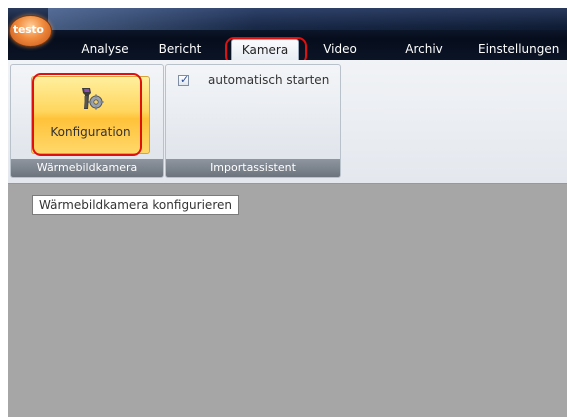 This screenshot has height=417, width=567. Describe the element at coordinates (87, 114) in the screenshot. I see `highlight-konfiguration-button` at that location.